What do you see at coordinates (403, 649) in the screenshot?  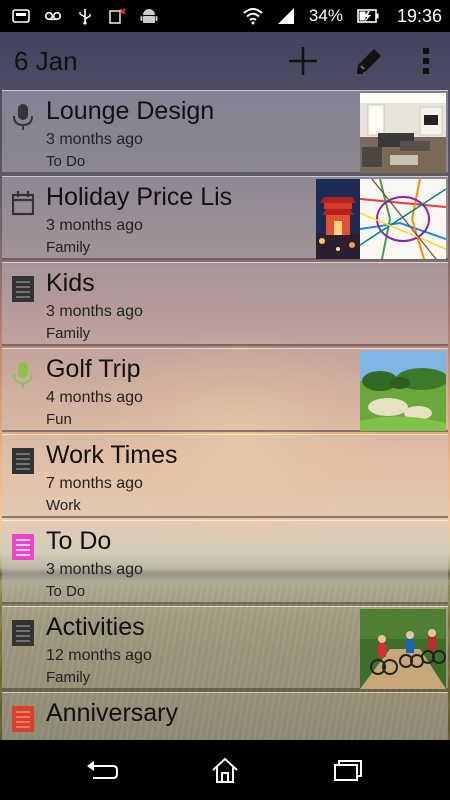 I see `cyclists-photo` at bounding box center [403, 649].